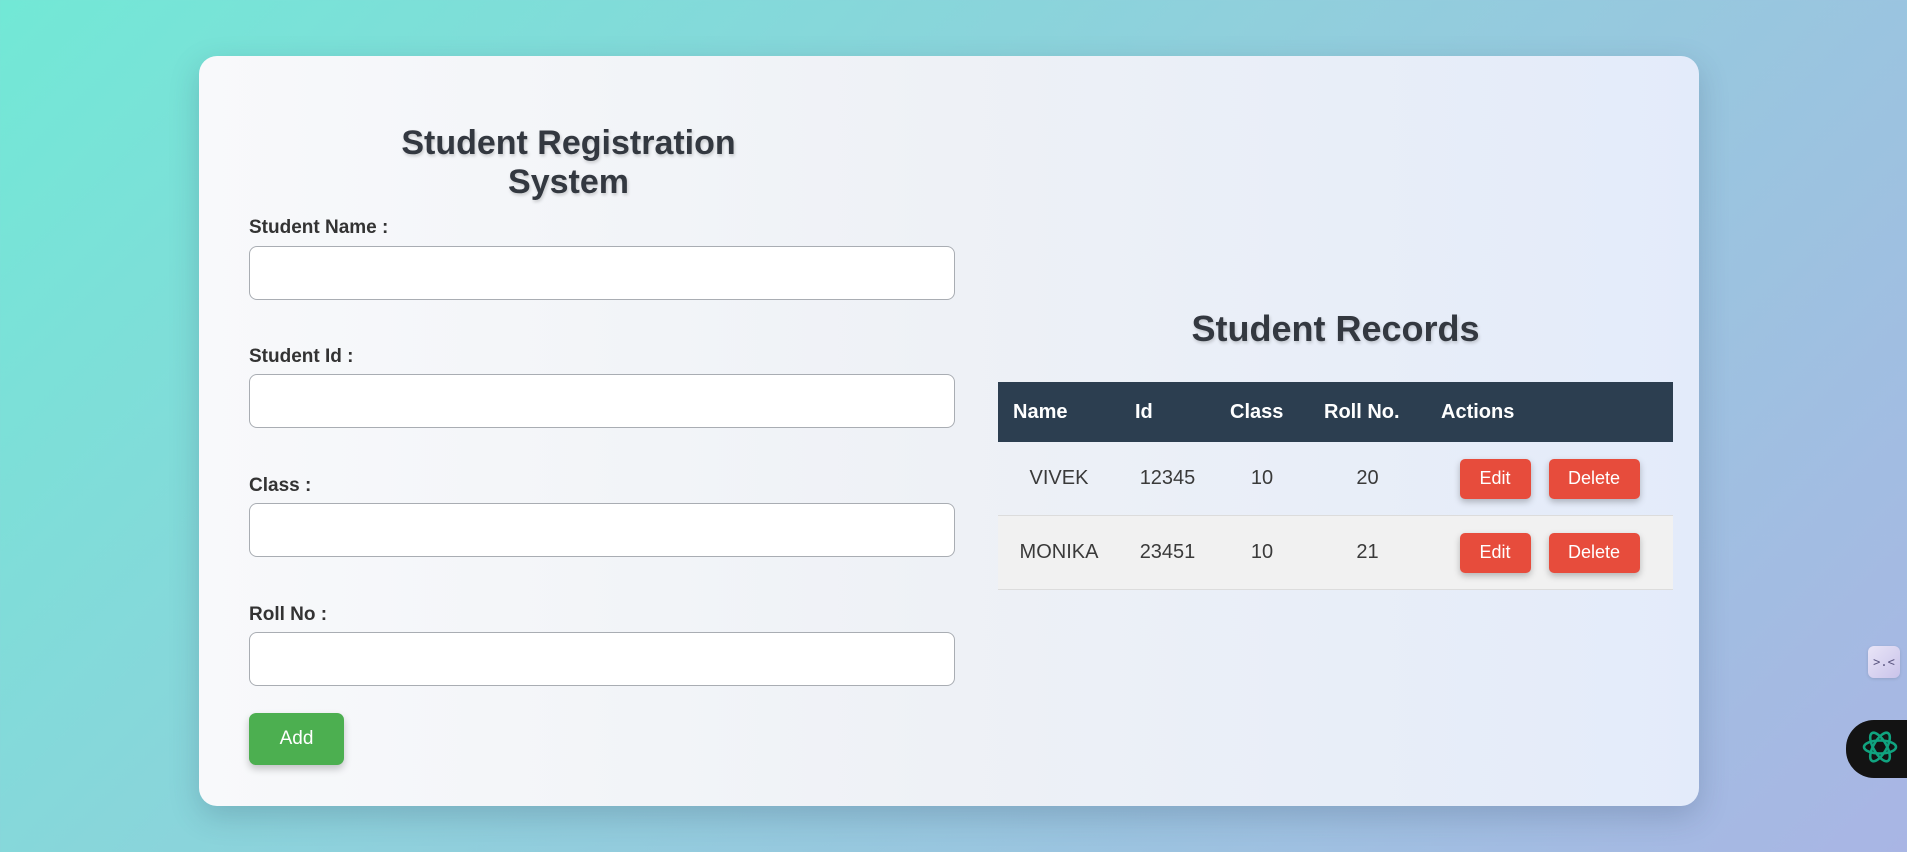 Image resolution: width=1907 pixels, height=852 pixels. Describe the element at coordinates (1362, 411) in the screenshot. I see `column-header-roll-no: Roll No.` at that location.